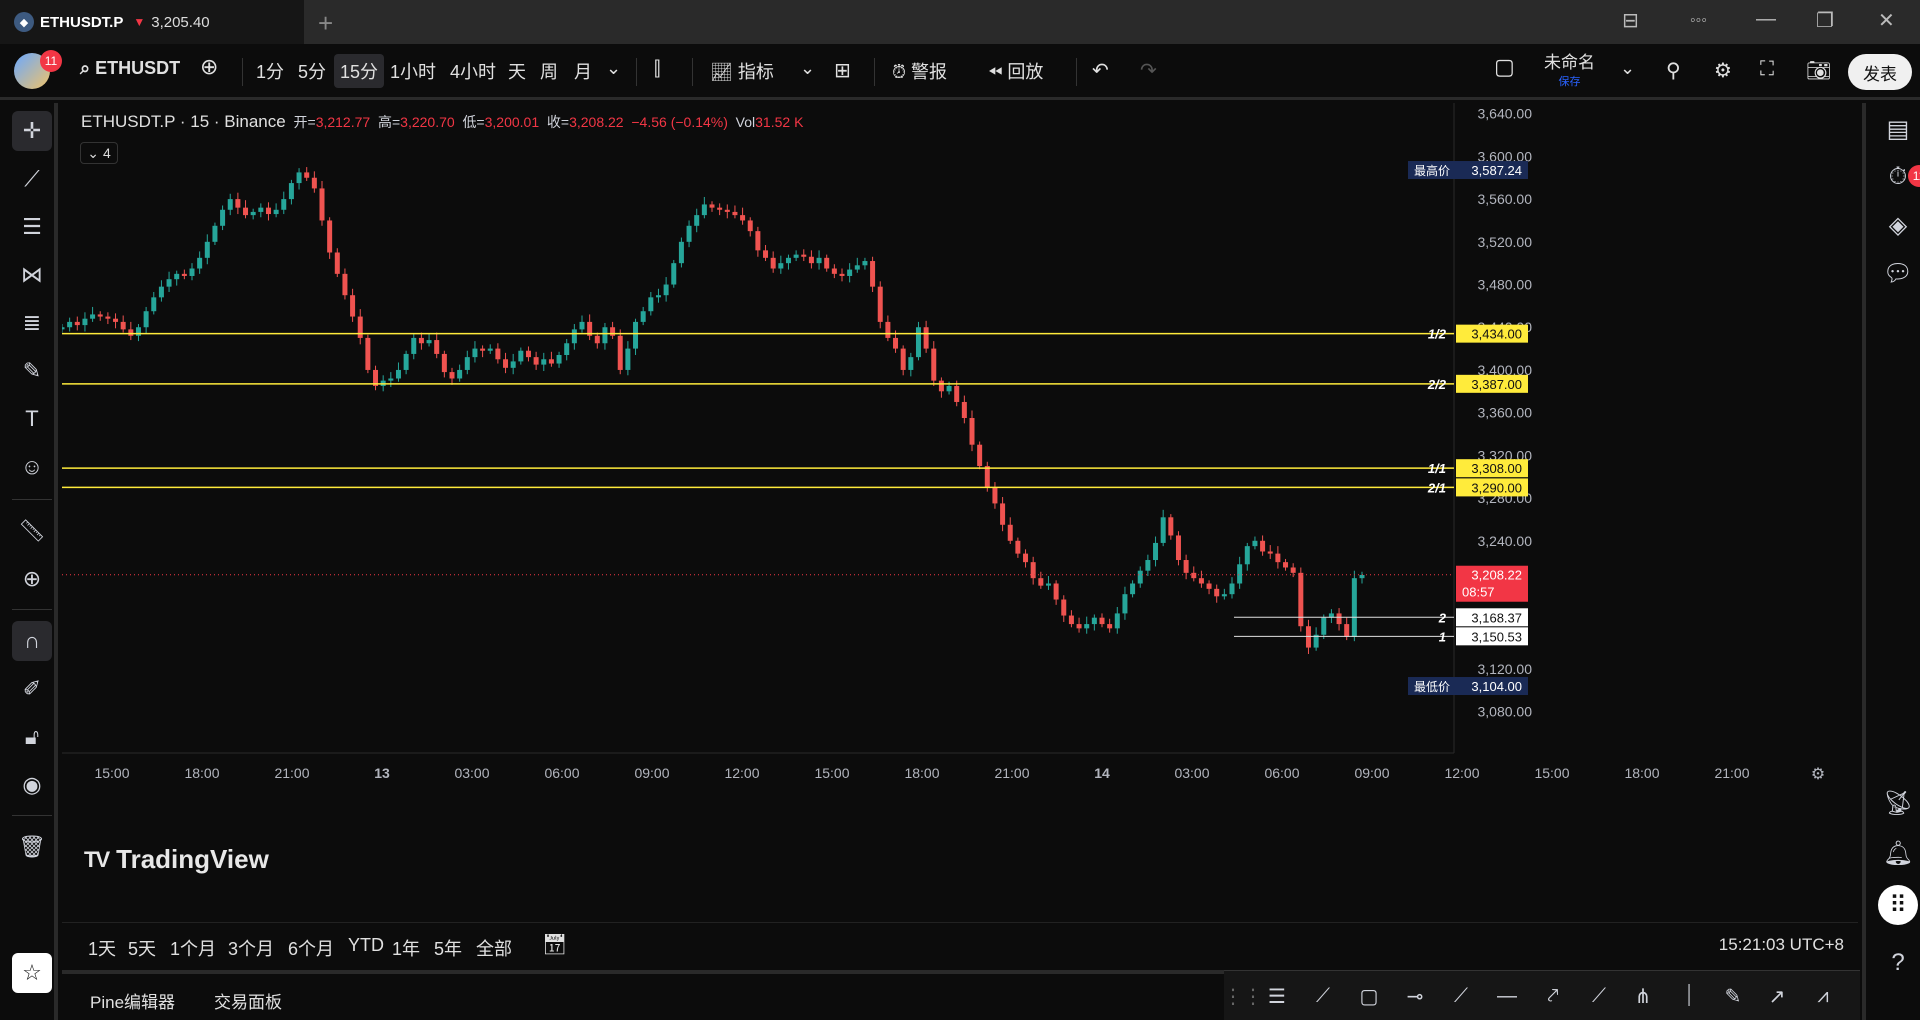 This screenshot has height=1020, width=1920. Describe the element at coordinates (1630, 20) in the screenshot. I see `picture-in-picture-icon: ⊟` at that location.